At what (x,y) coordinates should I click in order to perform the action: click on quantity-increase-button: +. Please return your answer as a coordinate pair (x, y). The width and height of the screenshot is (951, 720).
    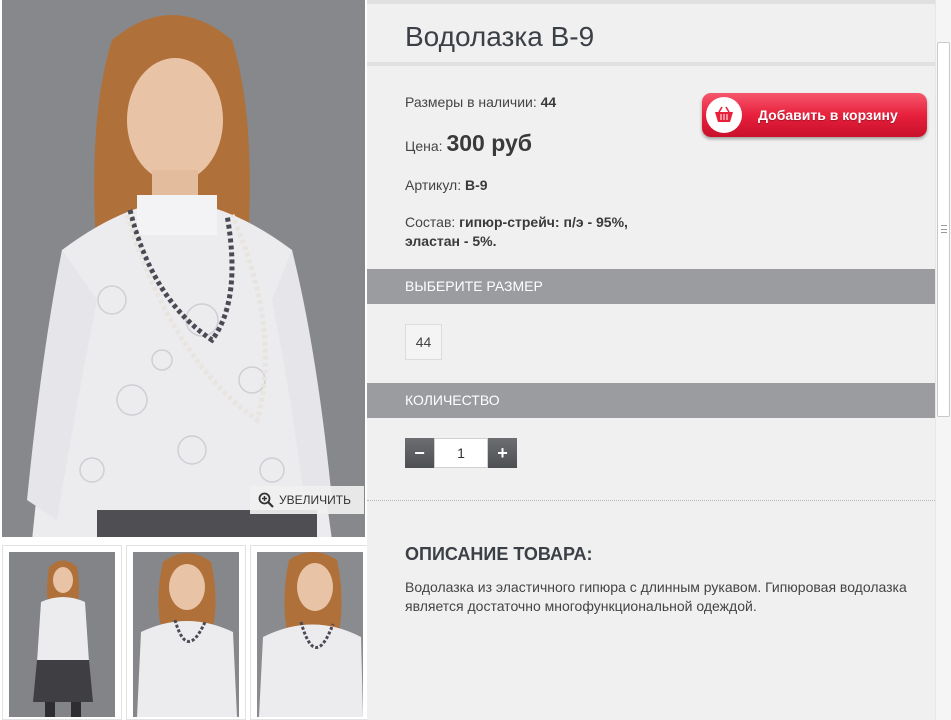
    Looking at the image, I should click on (502, 453).